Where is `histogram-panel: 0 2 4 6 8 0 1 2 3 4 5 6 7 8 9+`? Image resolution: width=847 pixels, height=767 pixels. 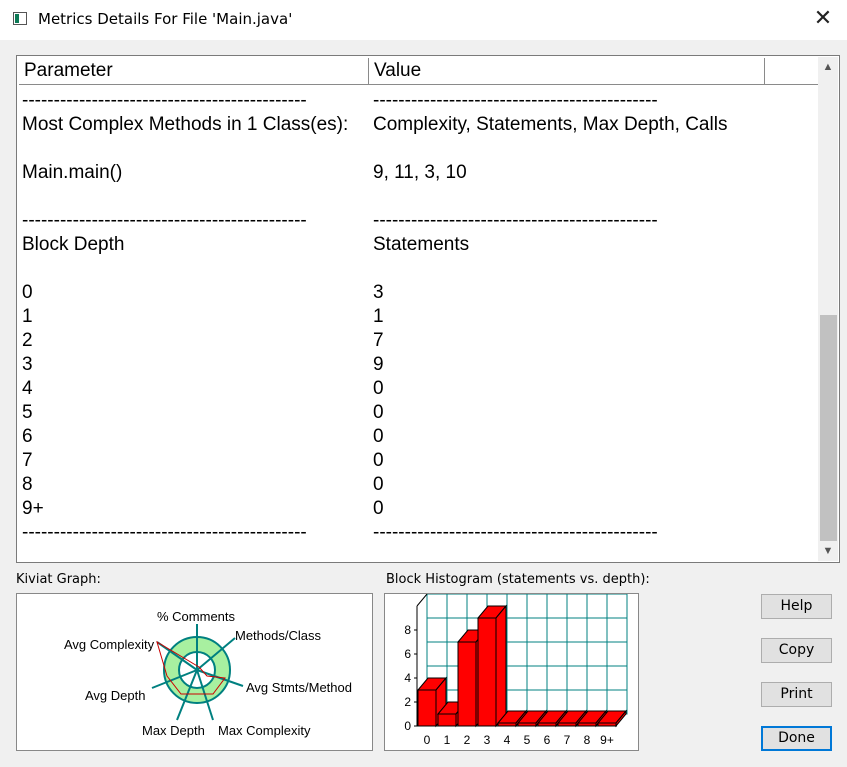 histogram-panel: 0 2 4 6 8 0 1 2 3 4 5 6 7 8 9+ is located at coordinates (511, 672).